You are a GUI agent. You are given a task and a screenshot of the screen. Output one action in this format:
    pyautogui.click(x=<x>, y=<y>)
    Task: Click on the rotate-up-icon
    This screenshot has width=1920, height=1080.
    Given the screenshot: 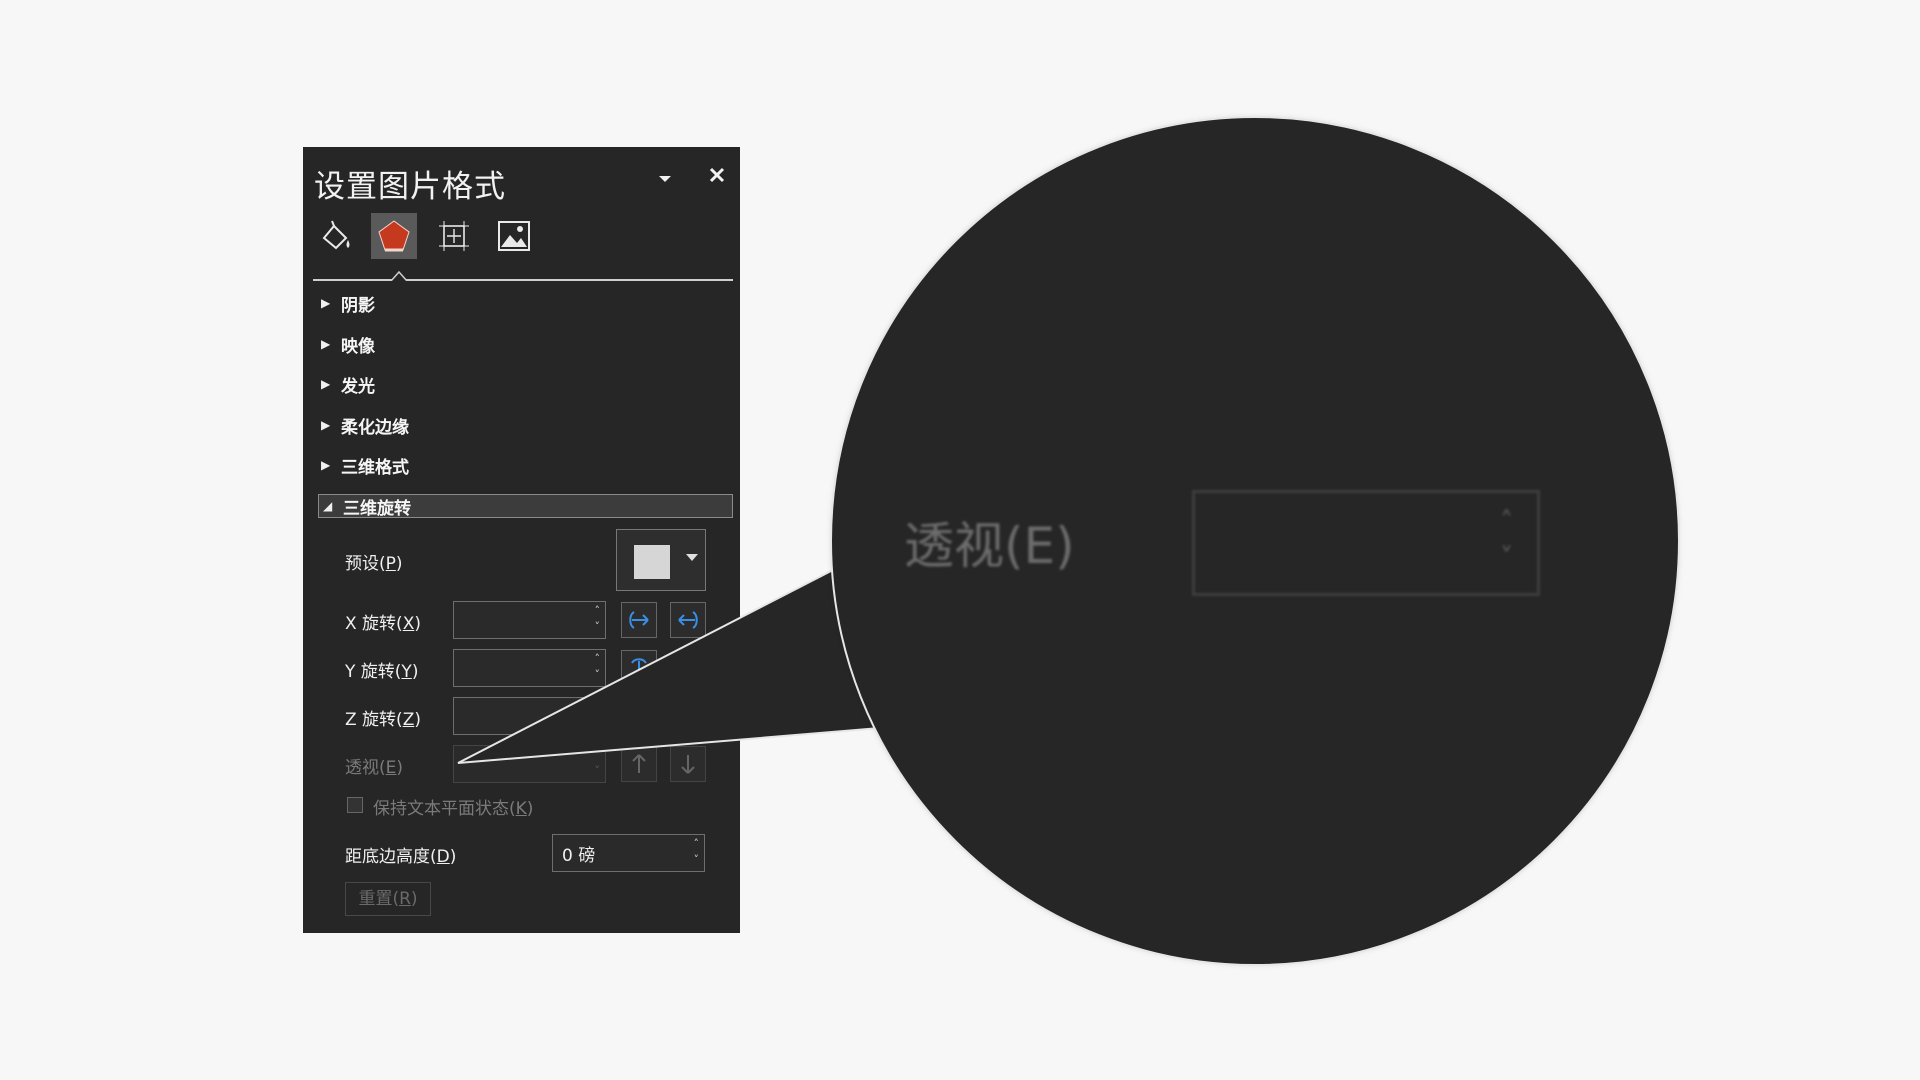 What is the action you would take?
    pyautogui.click(x=639, y=667)
    